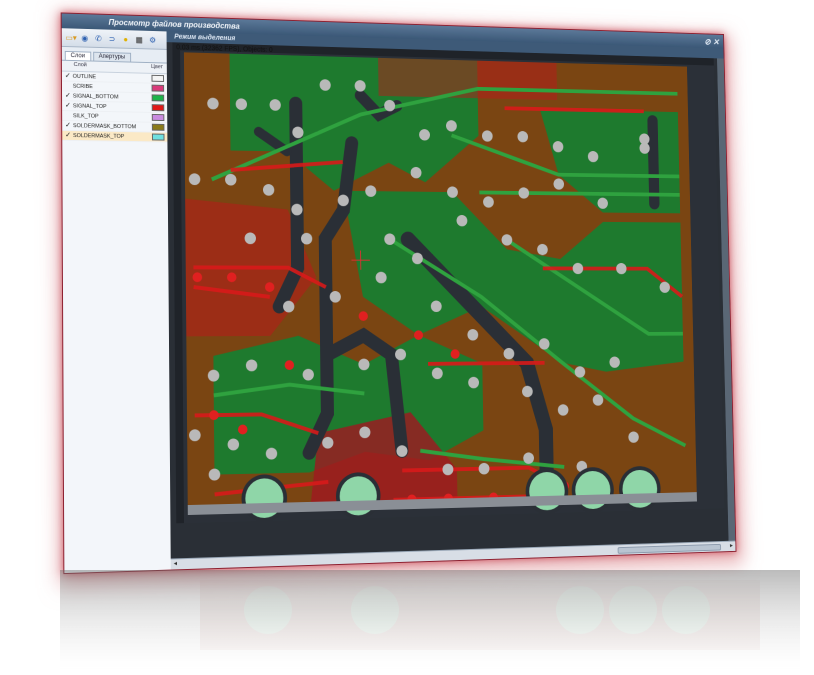  What do you see at coordinates (112, 57) in the screenshot?
I see `tab-apertures: Апертуры` at bounding box center [112, 57].